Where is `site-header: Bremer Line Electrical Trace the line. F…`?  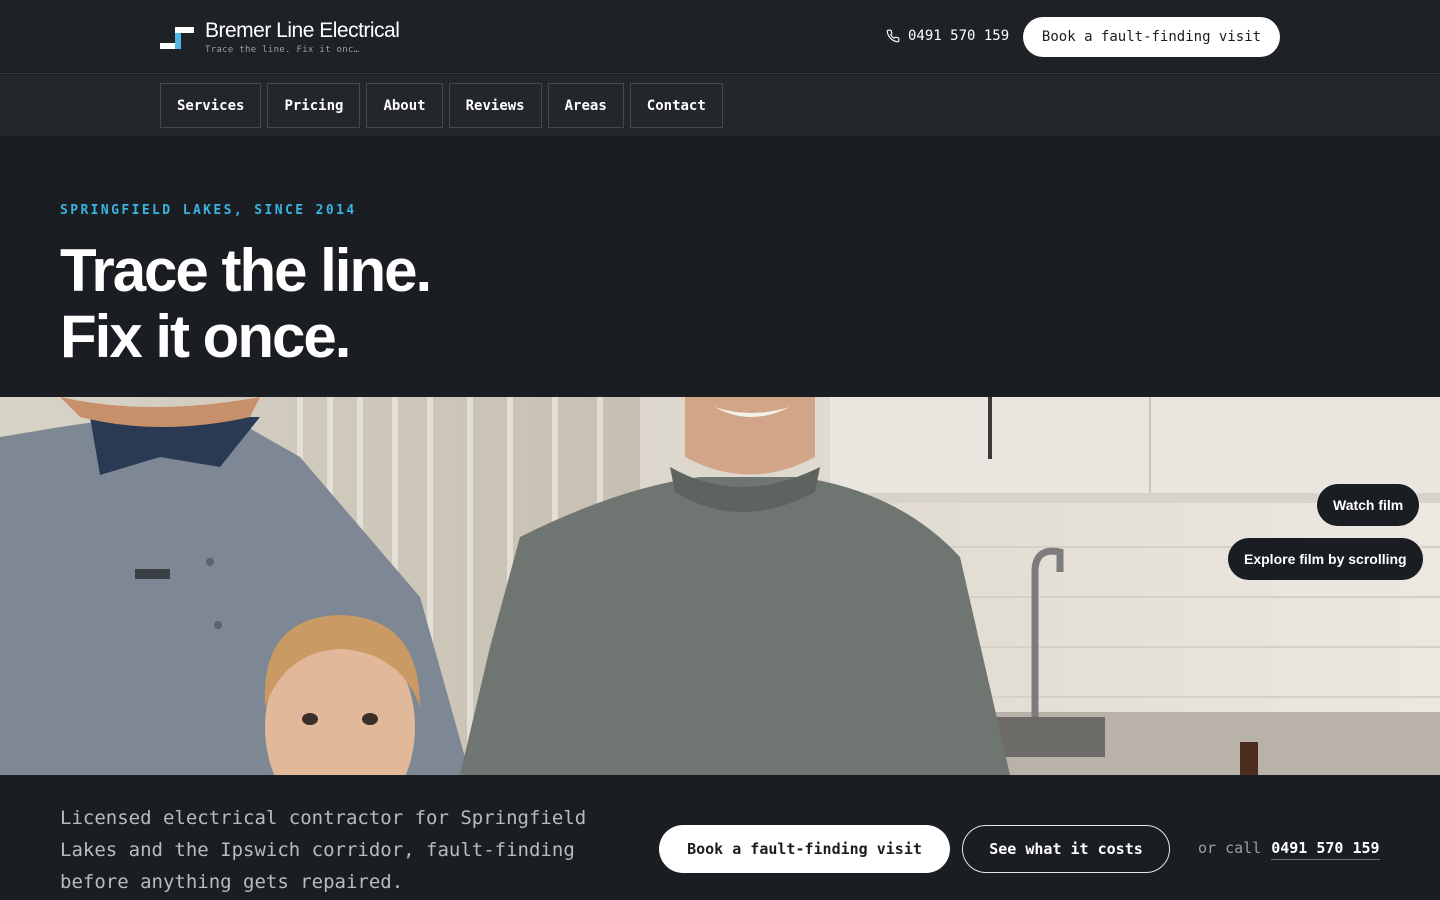
site-header: Bremer Line Electrical Trace the line. F… is located at coordinates (720, 37).